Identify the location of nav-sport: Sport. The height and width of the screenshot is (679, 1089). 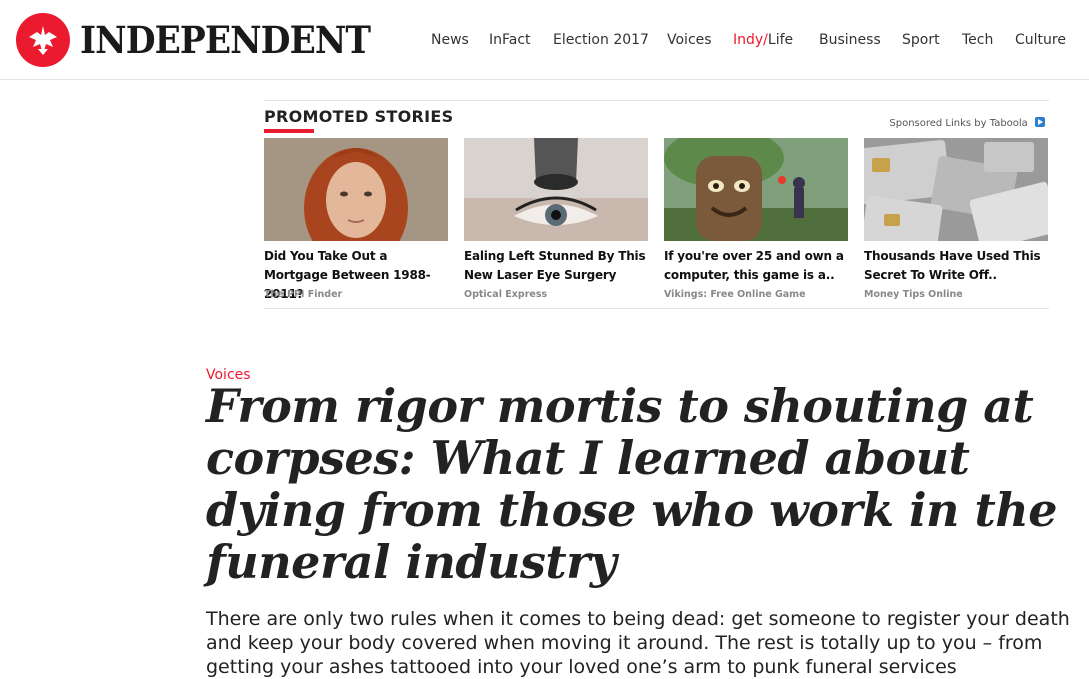
(921, 40).